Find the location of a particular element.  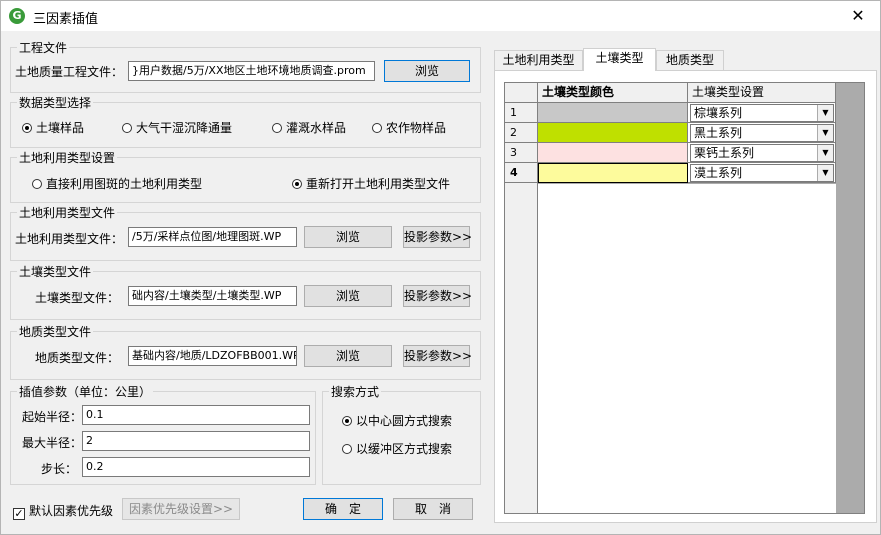

soil-setting-dropdown: 棕壤系列 ▼ is located at coordinates (762, 113).